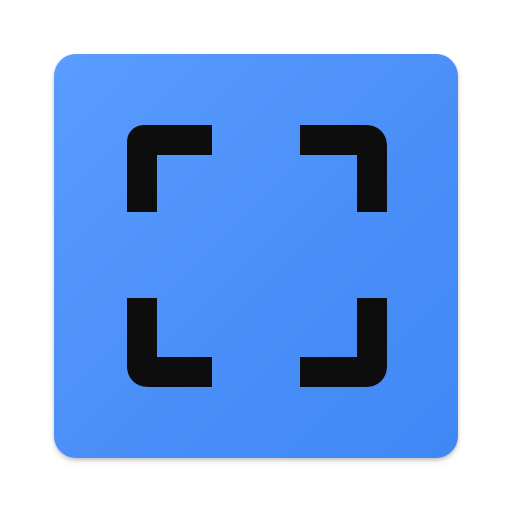 This screenshot has width=512, height=512. What do you see at coordinates (169, 168) in the screenshot?
I see `corner-top-left` at bounding box center [169, 168].